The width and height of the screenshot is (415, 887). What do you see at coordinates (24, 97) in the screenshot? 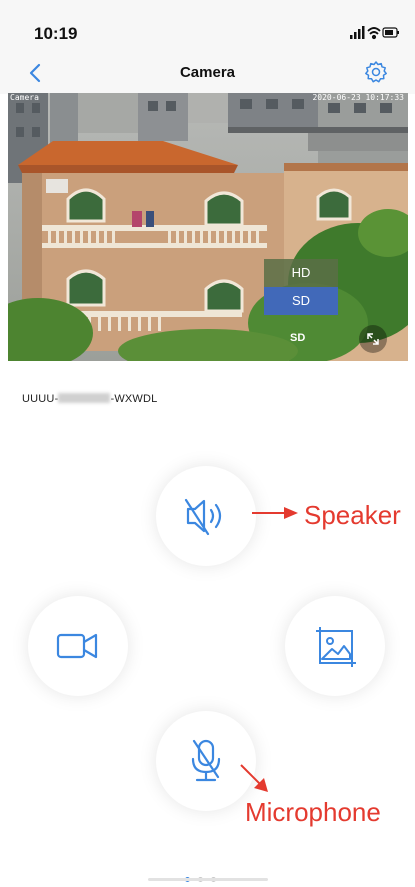
I see `osd-camera-label: Camera` at bounding box center [24, 97].